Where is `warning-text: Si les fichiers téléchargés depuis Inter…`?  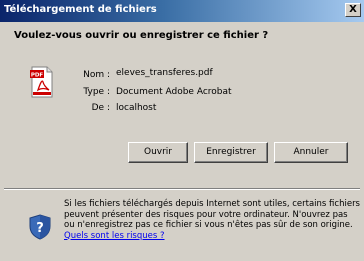
warning-text: Si les fichiers téléchargés depuis Inter… is located at coordinates (212, 214).